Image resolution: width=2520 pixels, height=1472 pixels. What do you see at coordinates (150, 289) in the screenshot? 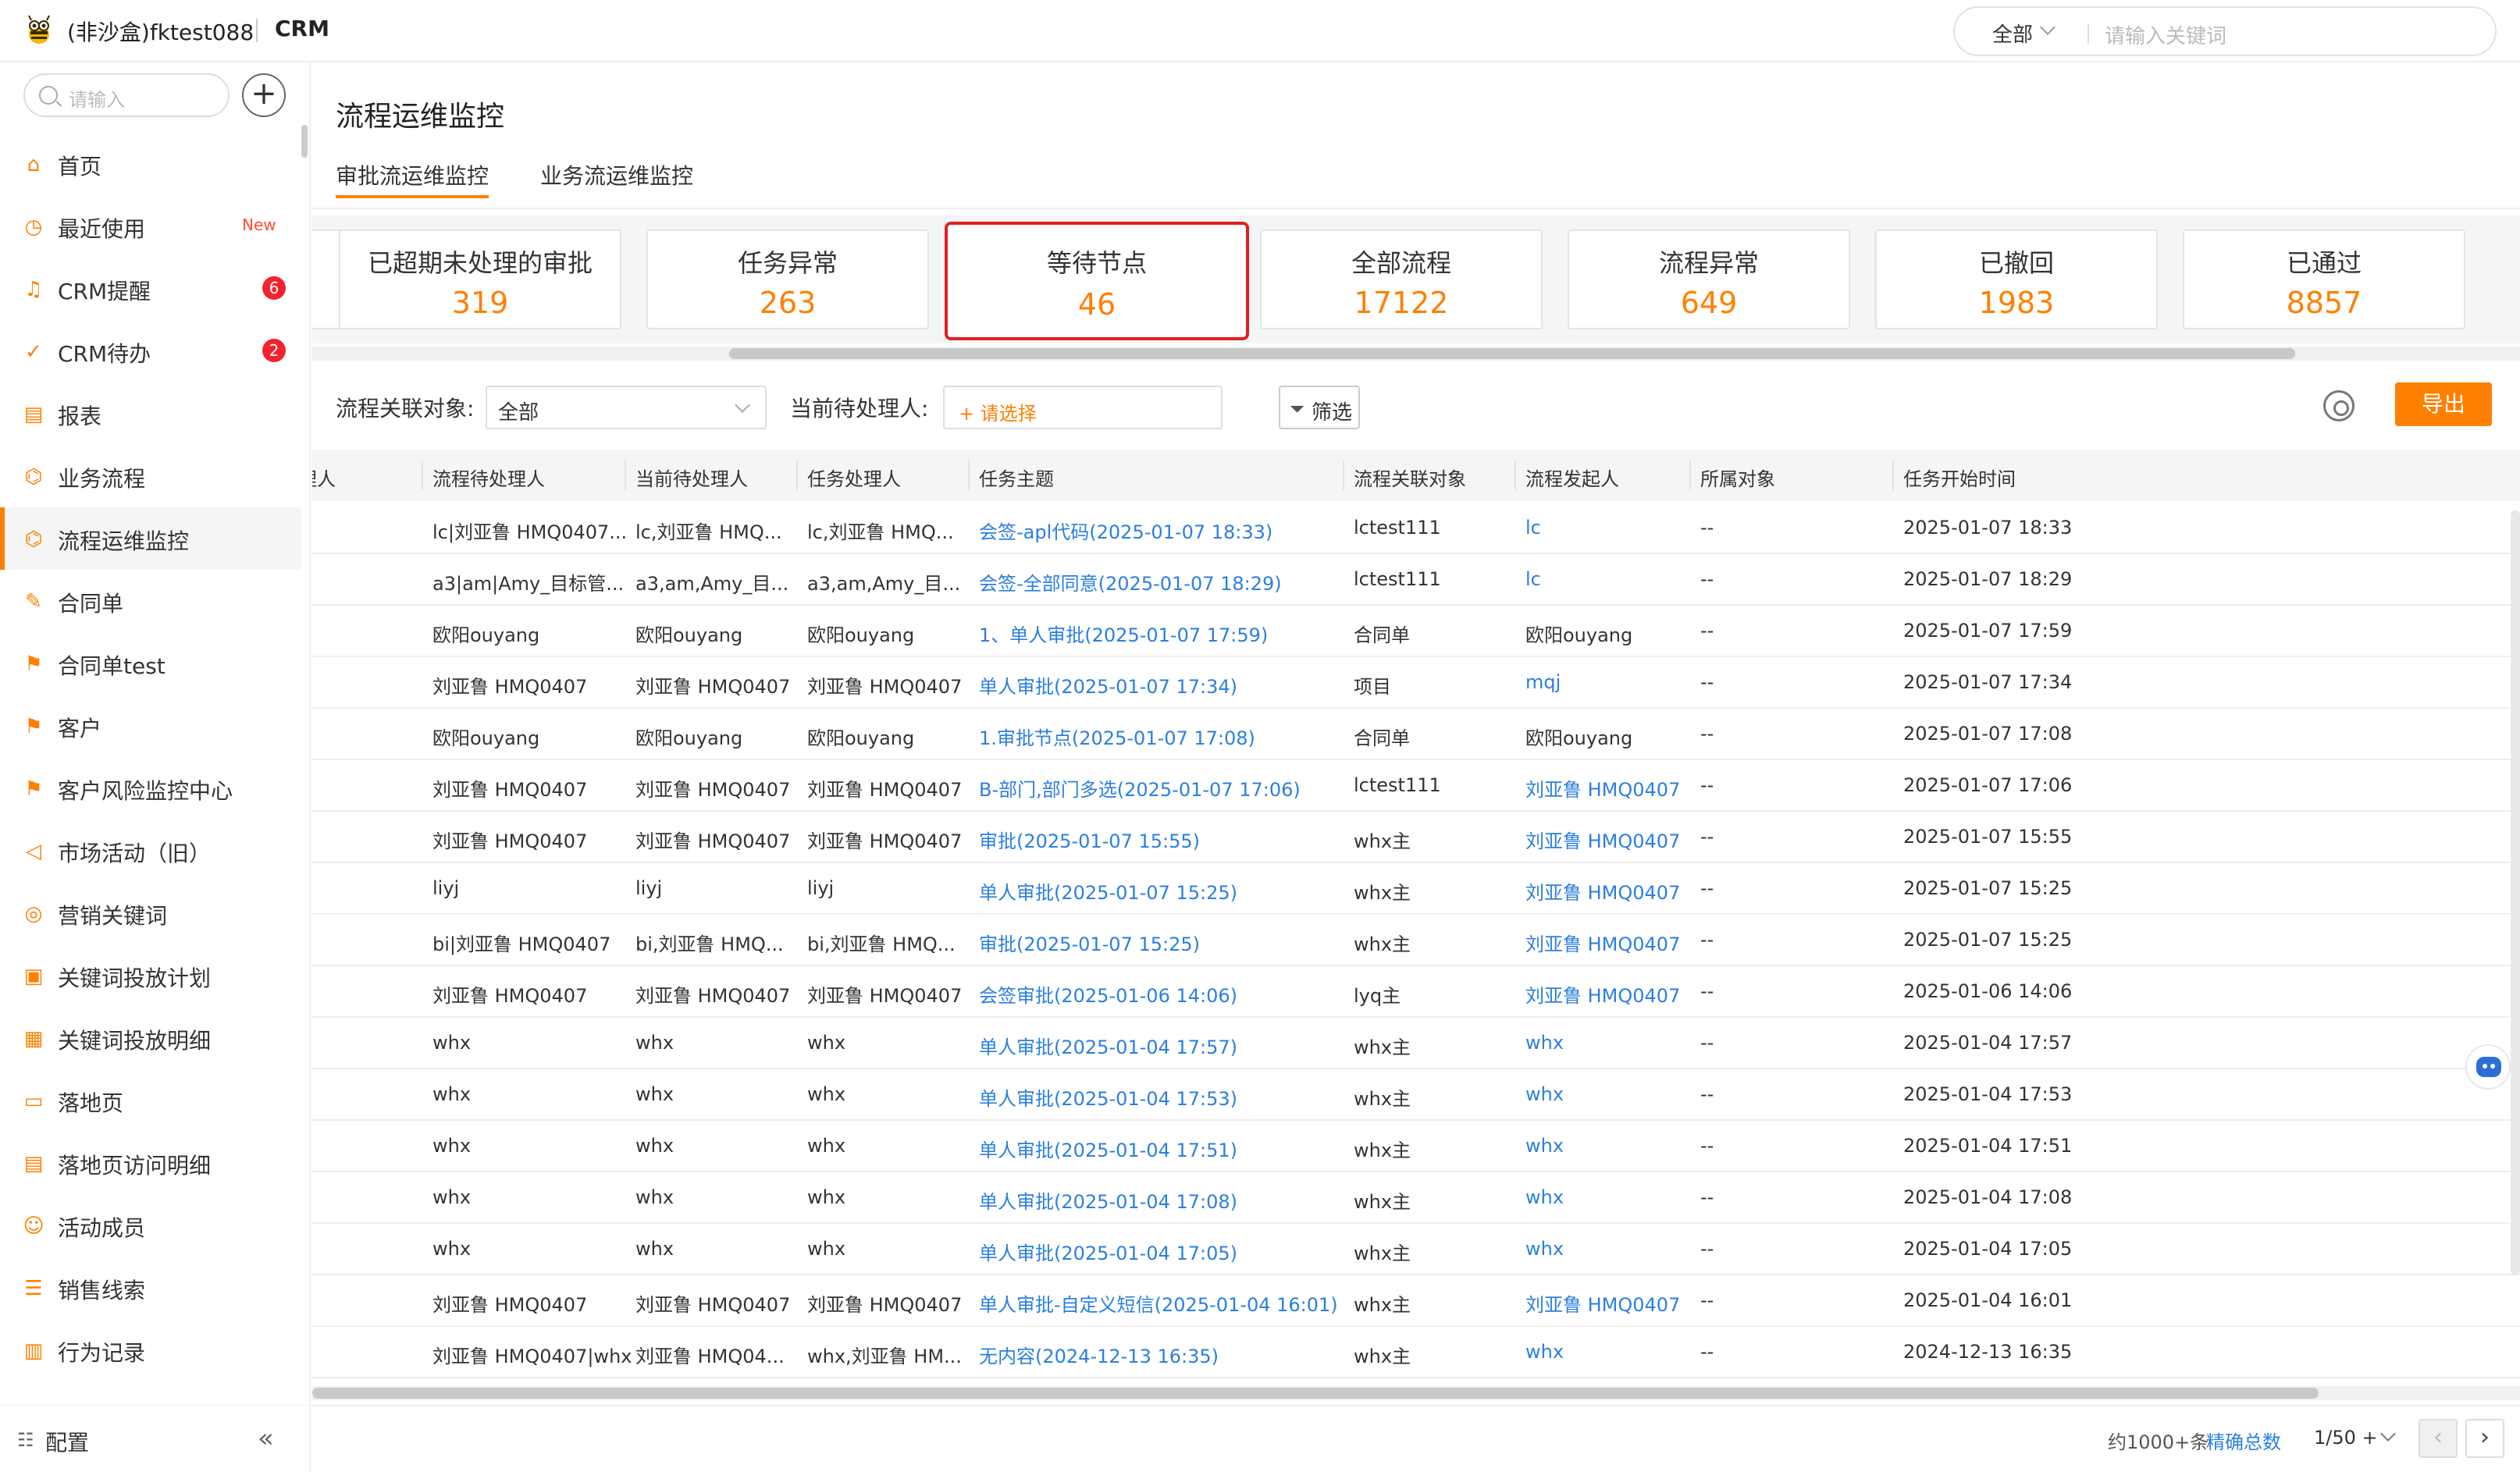
I see `sidebar-item-2: ♫ CRM提醒 6` at bounding box center [150, 289].